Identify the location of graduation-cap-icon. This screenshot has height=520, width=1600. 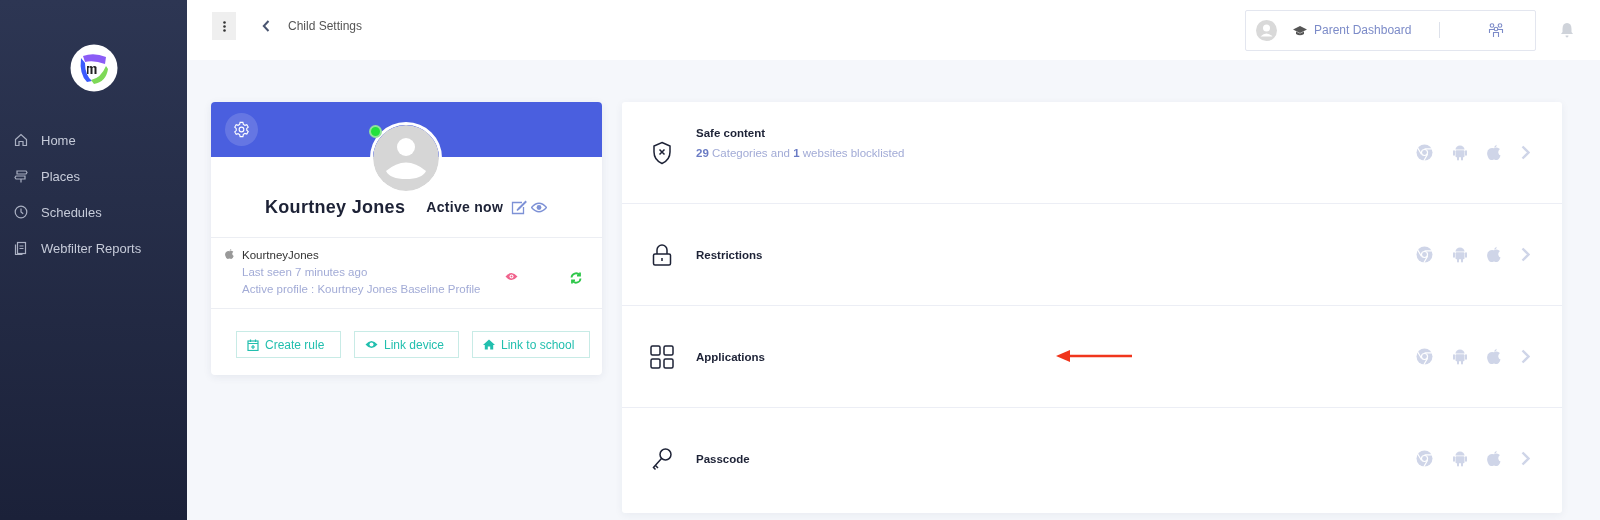
(1300, 30).